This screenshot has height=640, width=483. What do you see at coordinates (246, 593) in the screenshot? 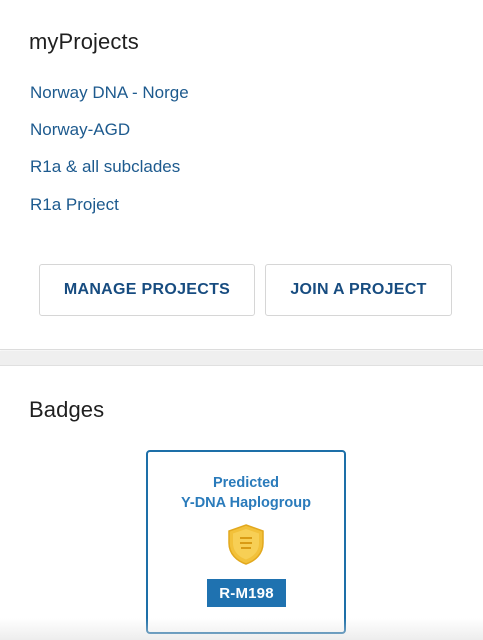
I see `haplogroup-value: R-M198` at bounding box center [246, 593].